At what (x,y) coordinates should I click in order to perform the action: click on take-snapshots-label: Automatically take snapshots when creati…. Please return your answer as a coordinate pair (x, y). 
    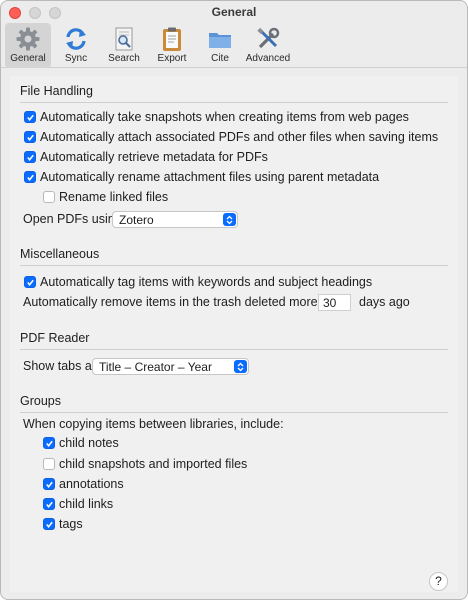
    Looking at the image, I should click on (224, 117).